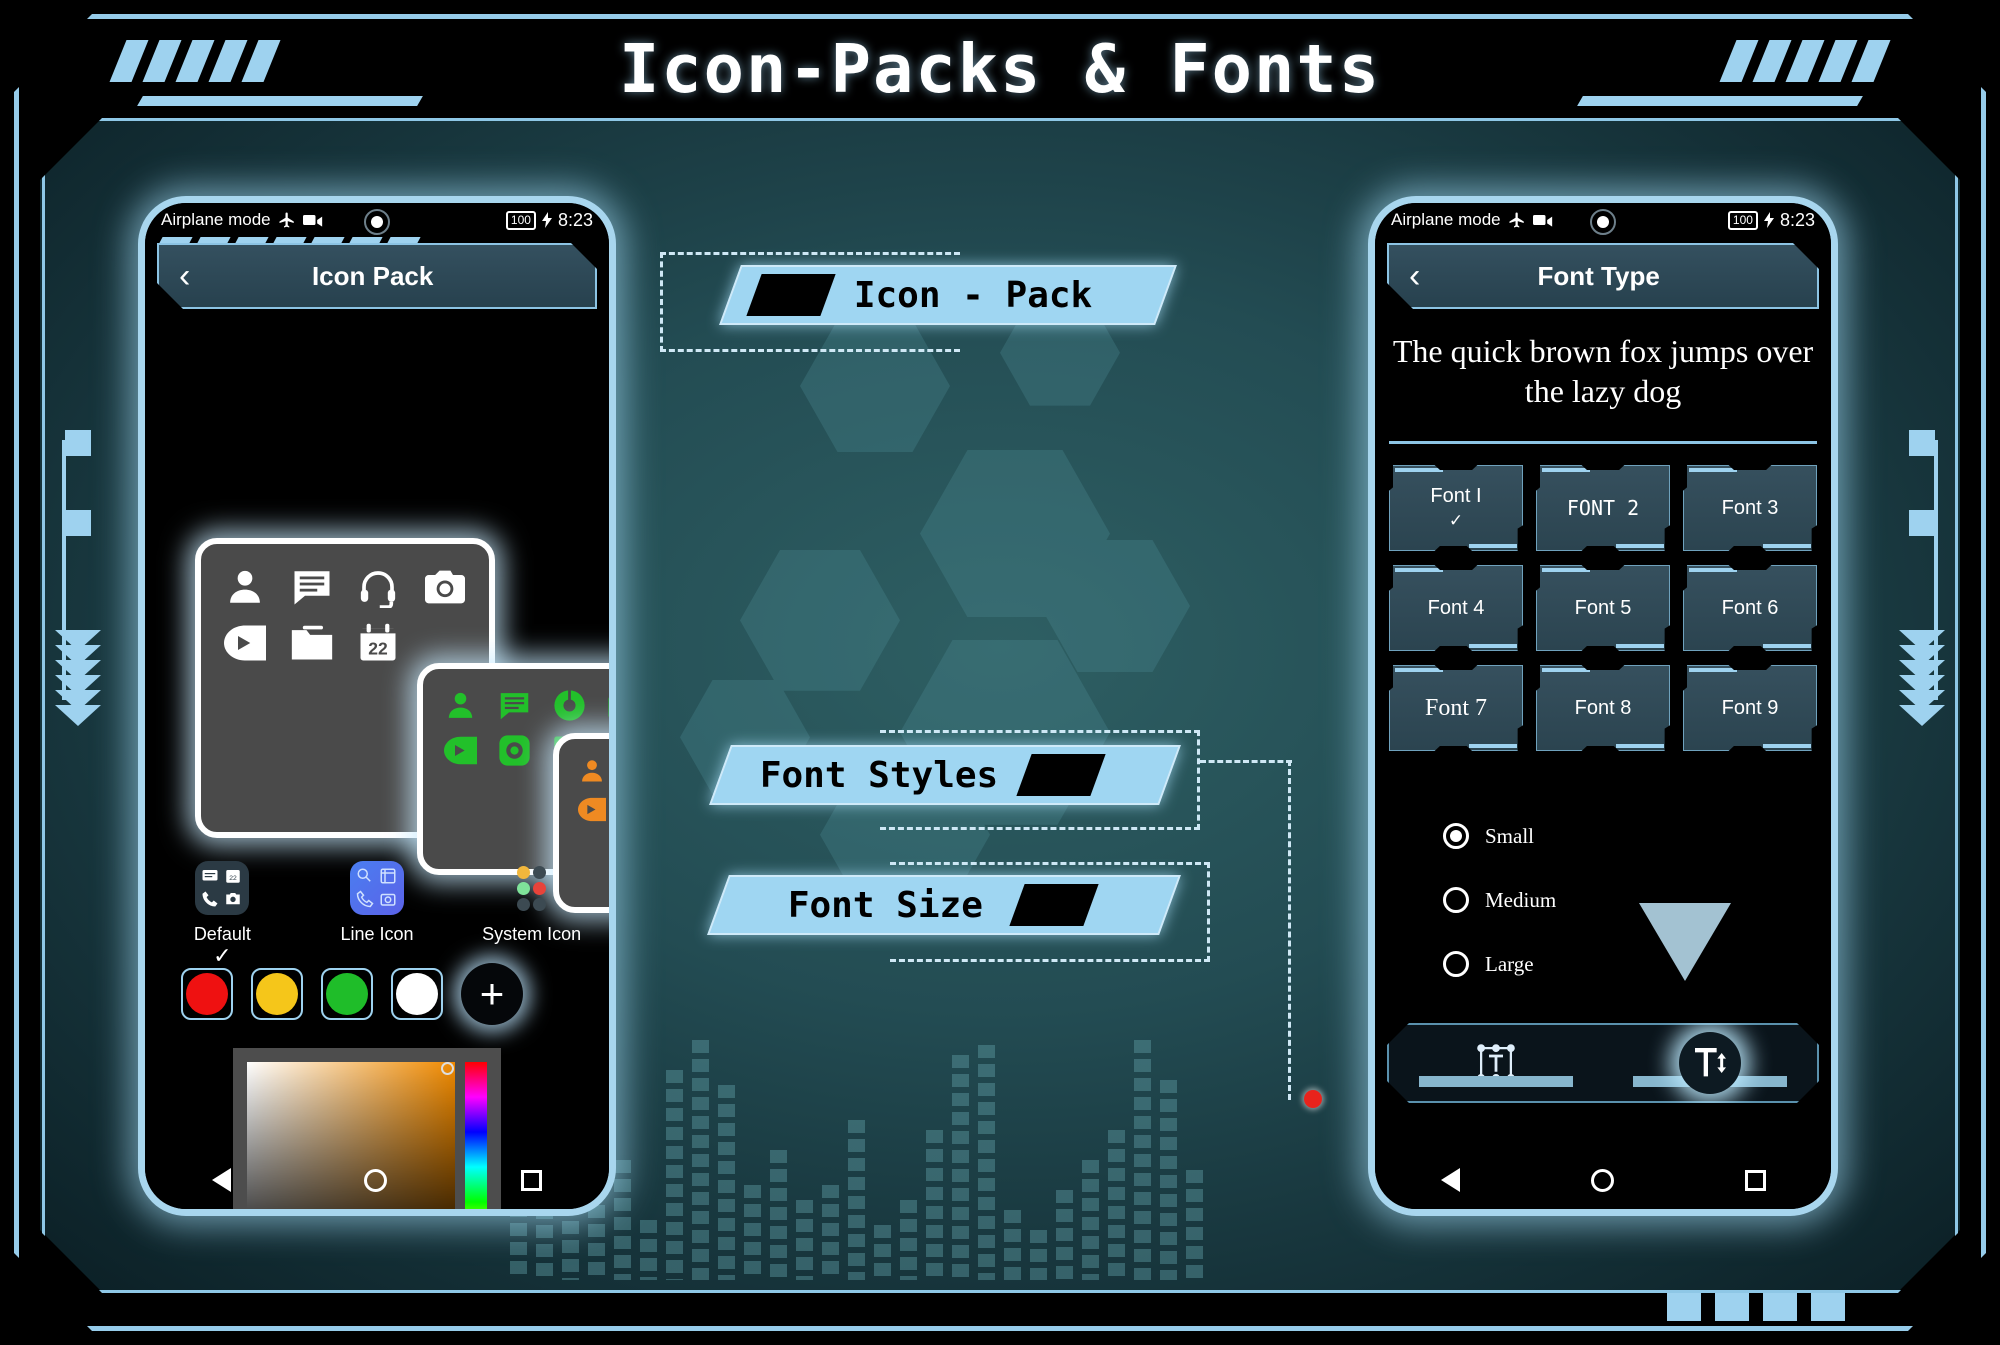 Image resolution: width=2000 pixels, height=1345 pixels. What do you see at coordinates (1456, 608) in the screenshot?
I see `font-option-4: Font 4` at bounding box center [1456, 608].